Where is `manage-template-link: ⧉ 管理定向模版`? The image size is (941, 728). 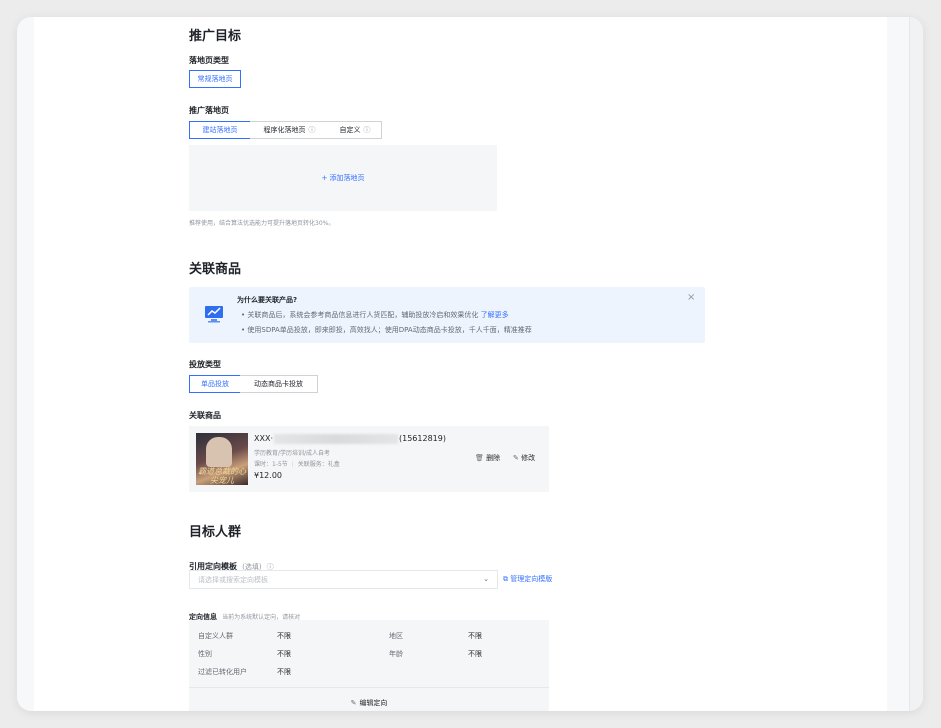 manage-template-link: ⧉ 管理定向模版 is located at coordinates (527, 579).